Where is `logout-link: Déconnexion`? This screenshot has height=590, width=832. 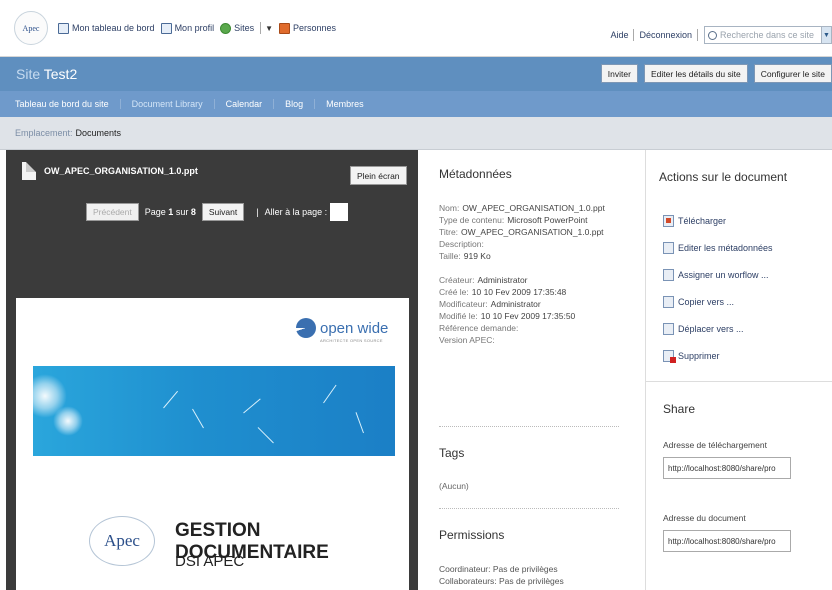
logout-link: Déconnexion is located at coordinates (665, 35).